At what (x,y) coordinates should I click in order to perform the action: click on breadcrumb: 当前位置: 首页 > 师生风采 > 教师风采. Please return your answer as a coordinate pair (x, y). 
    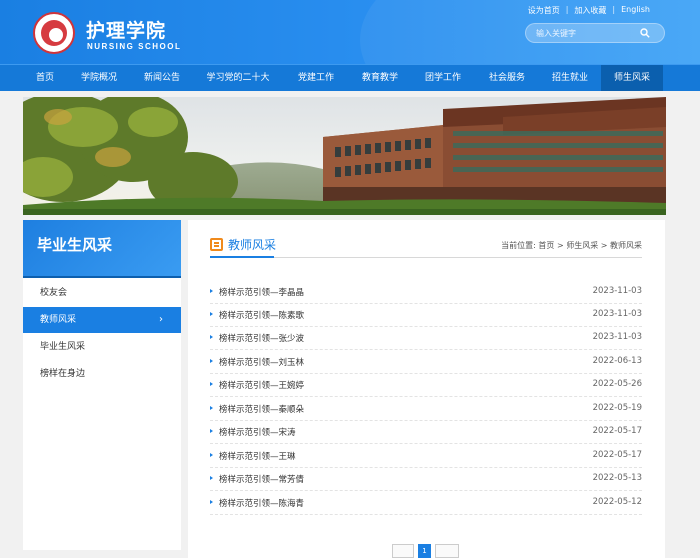
    Looking at the image, I should click on (571, 245).